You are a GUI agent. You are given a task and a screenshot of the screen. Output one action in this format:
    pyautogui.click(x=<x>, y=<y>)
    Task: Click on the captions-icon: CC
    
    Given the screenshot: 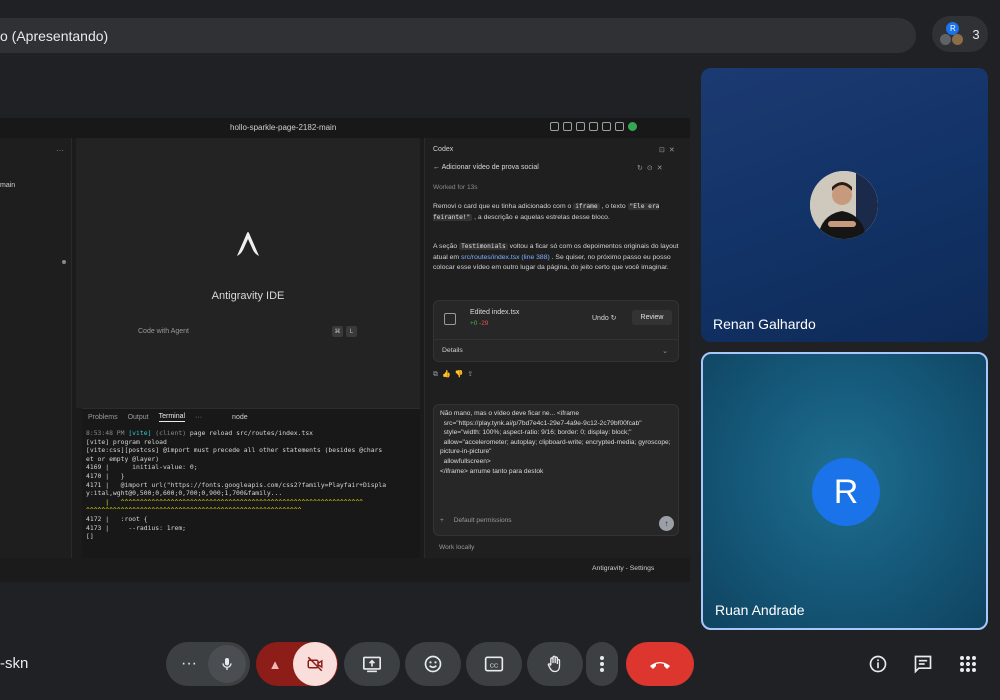 What is the action you would take?
    pyautogui.click(x=494, y=664)
    